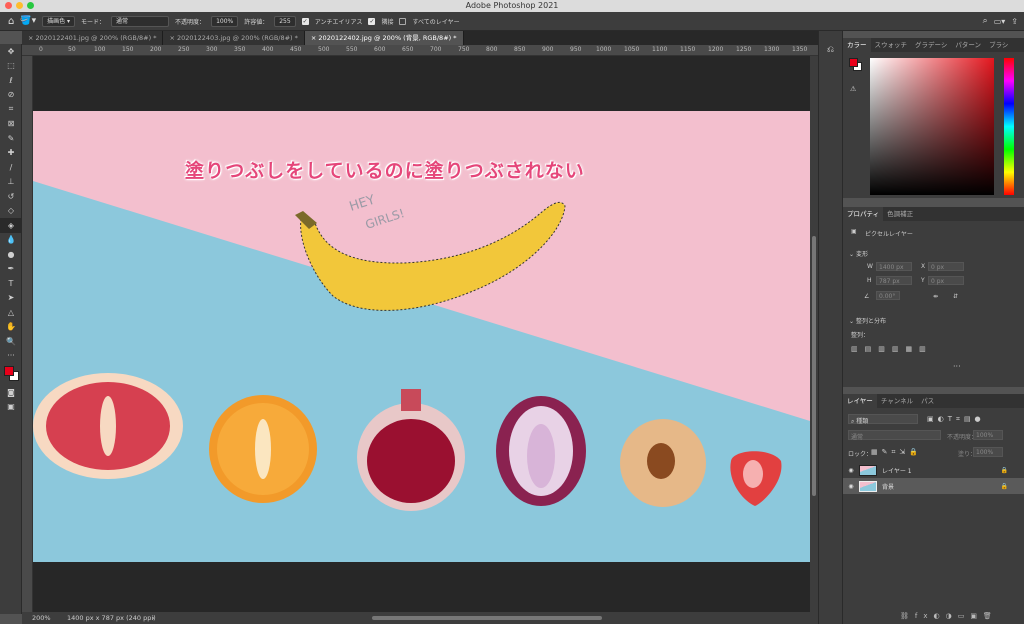 This screenshot has height=624, width=1024. What do you see at coordinates (384, 38) in the screenshot?
I see `tab-document-3: × 2020122402.jpg @ 200% (背景, RGB/8#) *` at bounding box center [384, 38].